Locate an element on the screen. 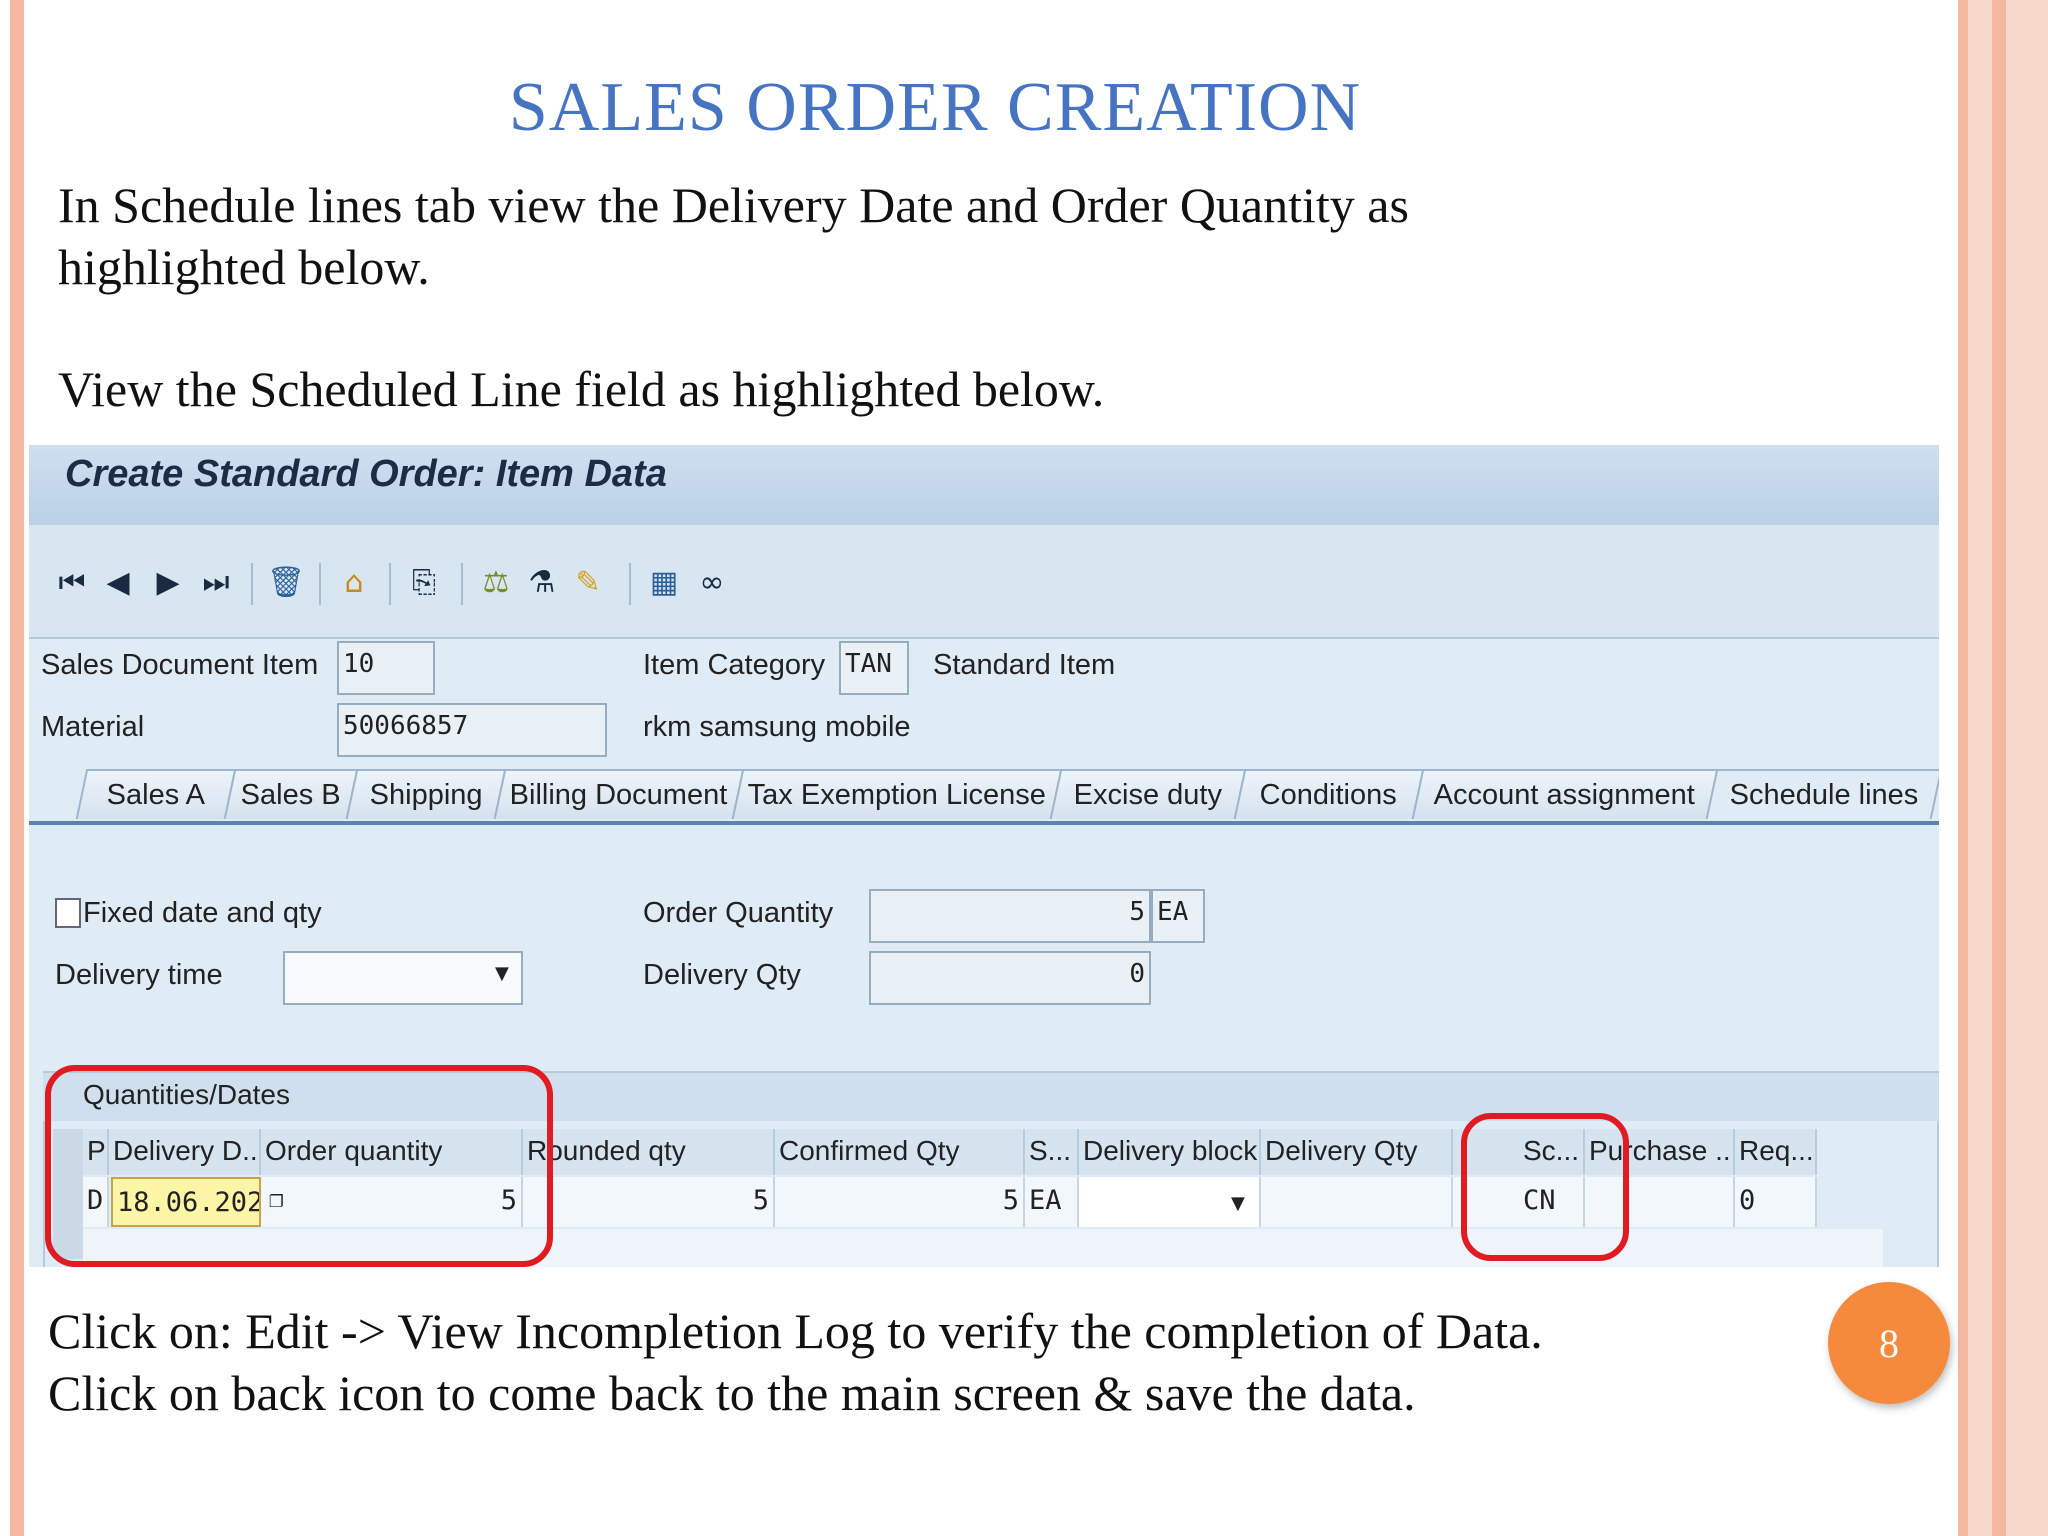  tab-label: Conditions is located at coordinates (1329, 794).